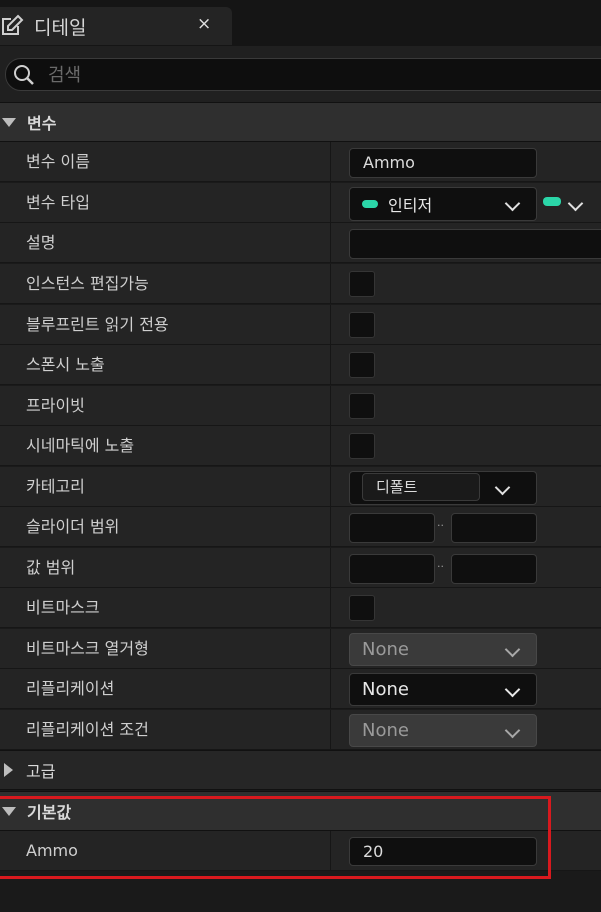 Image resolution: width=601 pixels, height=912 pixels. What do you see at coordinates (116, 26) in the screenshot?
I see `tab-details: 디테일 ×` at bounding box center [116, 26].